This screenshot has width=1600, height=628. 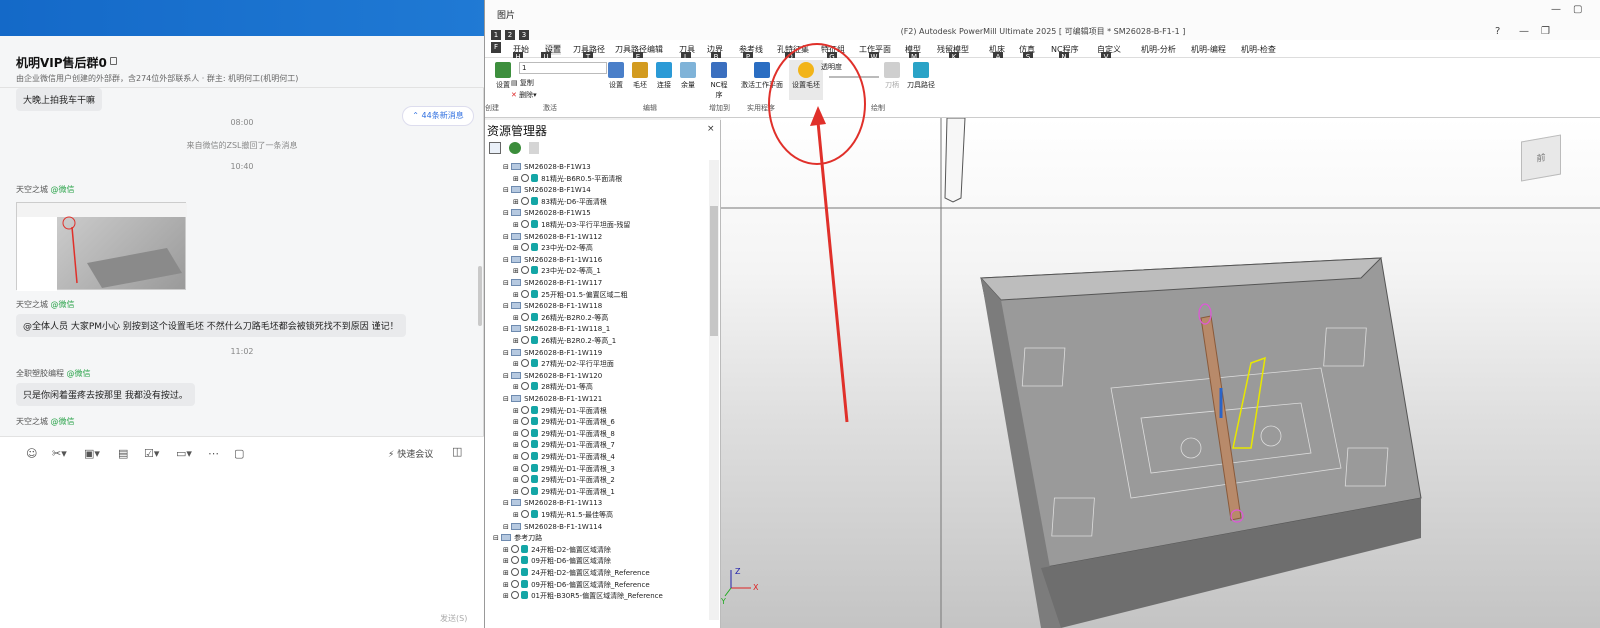 What do you see at coordinates (31, 453) in the screenshot?
I see `emoji-icon: ☺` at bounding box center [31, 453].